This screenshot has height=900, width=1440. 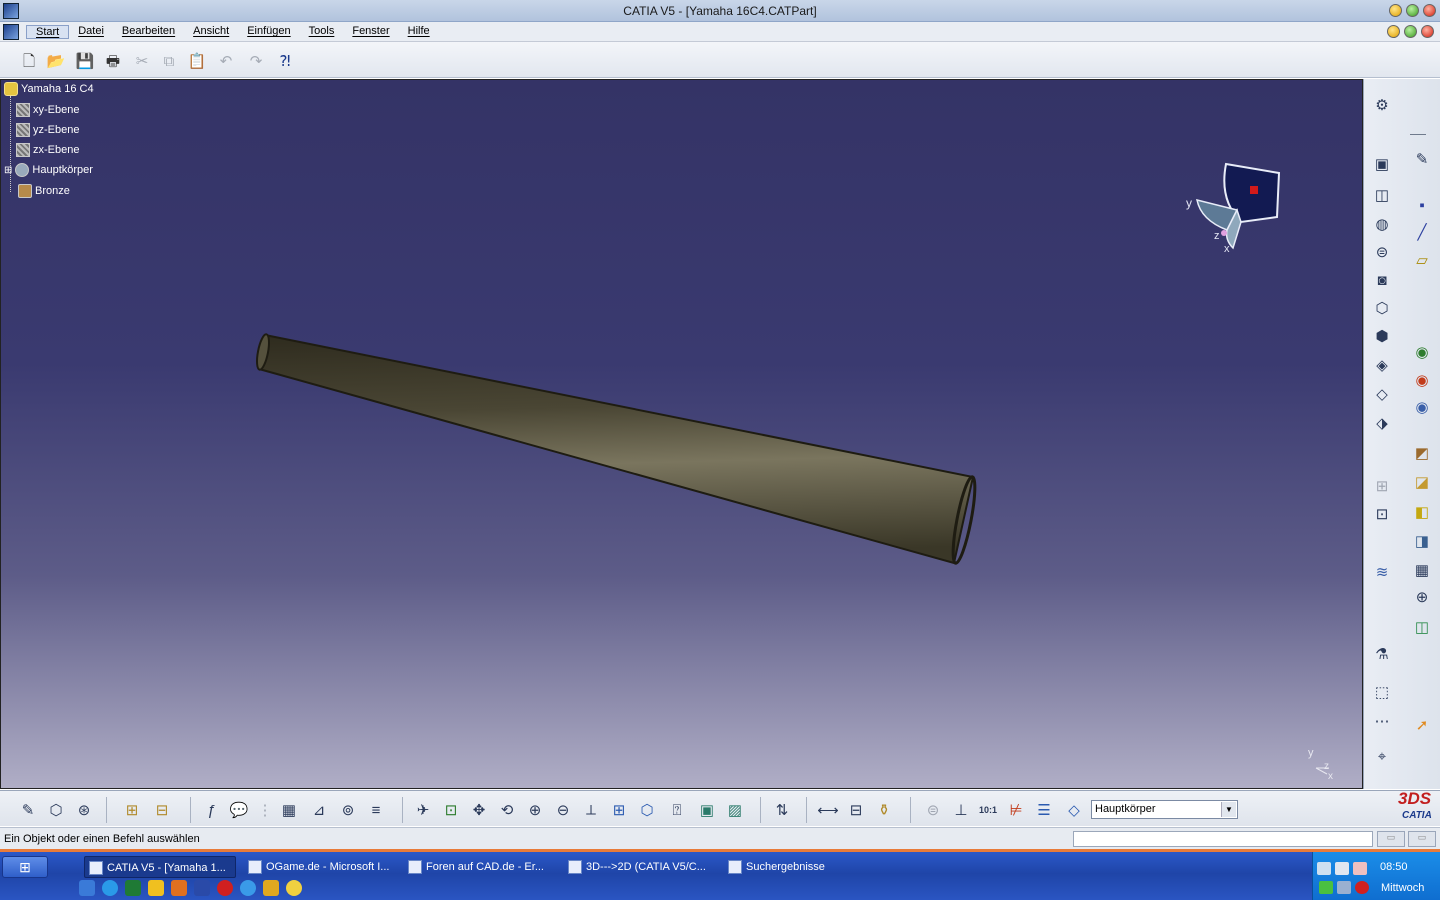 What do you see at coordinates (507, 810) in the screenshot?
I see `rotate-icon: ⟲` at bounding box center [507, 810].